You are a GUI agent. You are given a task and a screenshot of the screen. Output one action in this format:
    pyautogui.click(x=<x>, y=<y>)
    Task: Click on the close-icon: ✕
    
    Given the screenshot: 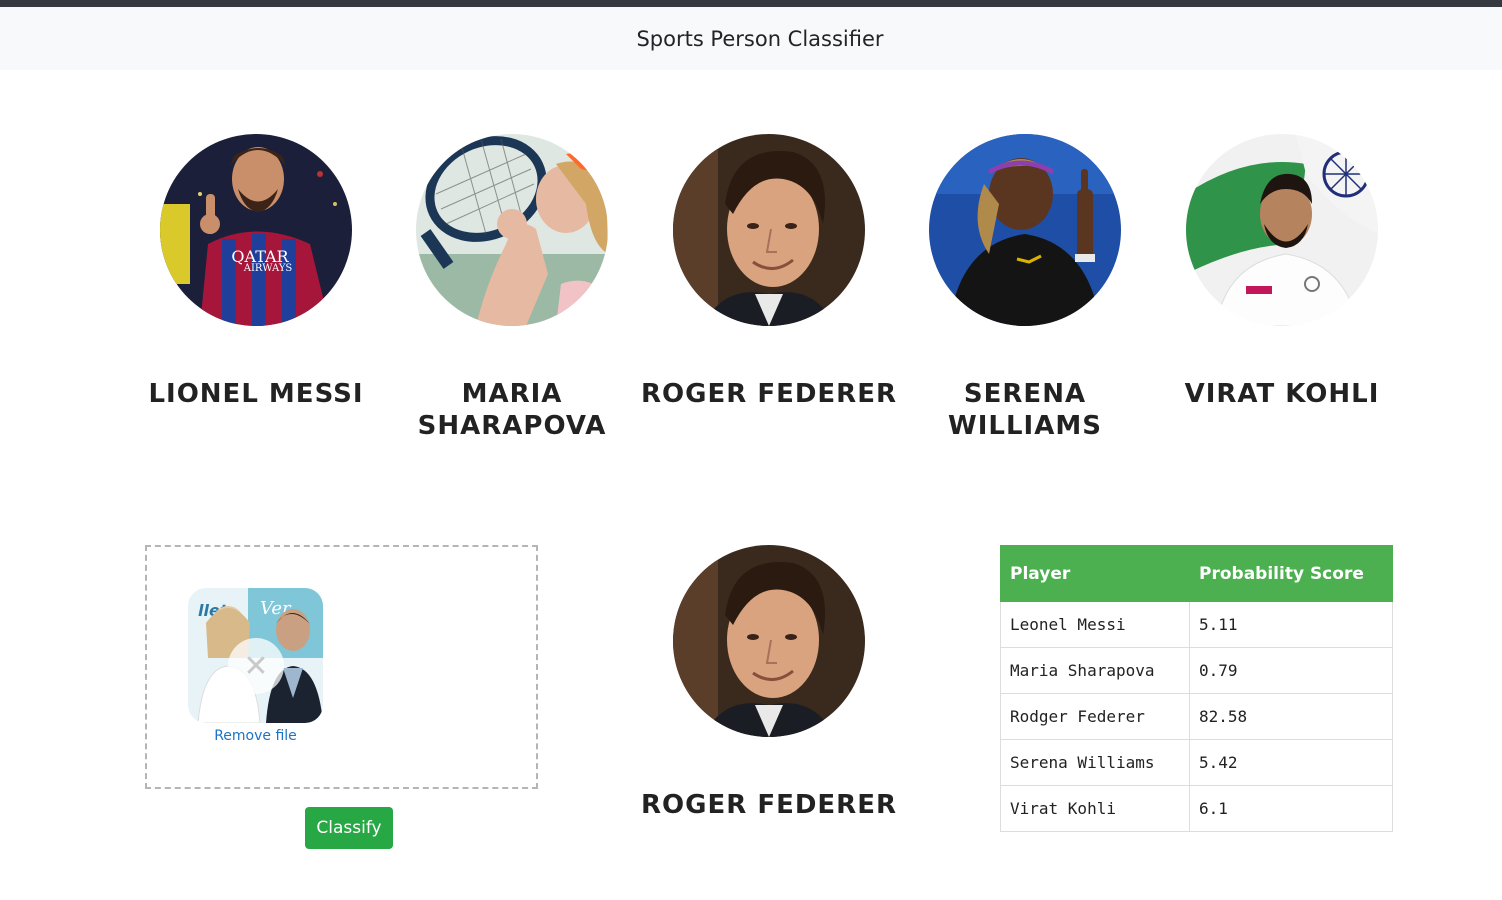 What is the action you would take?
    pyautogui.click(x=256, y=666)
    